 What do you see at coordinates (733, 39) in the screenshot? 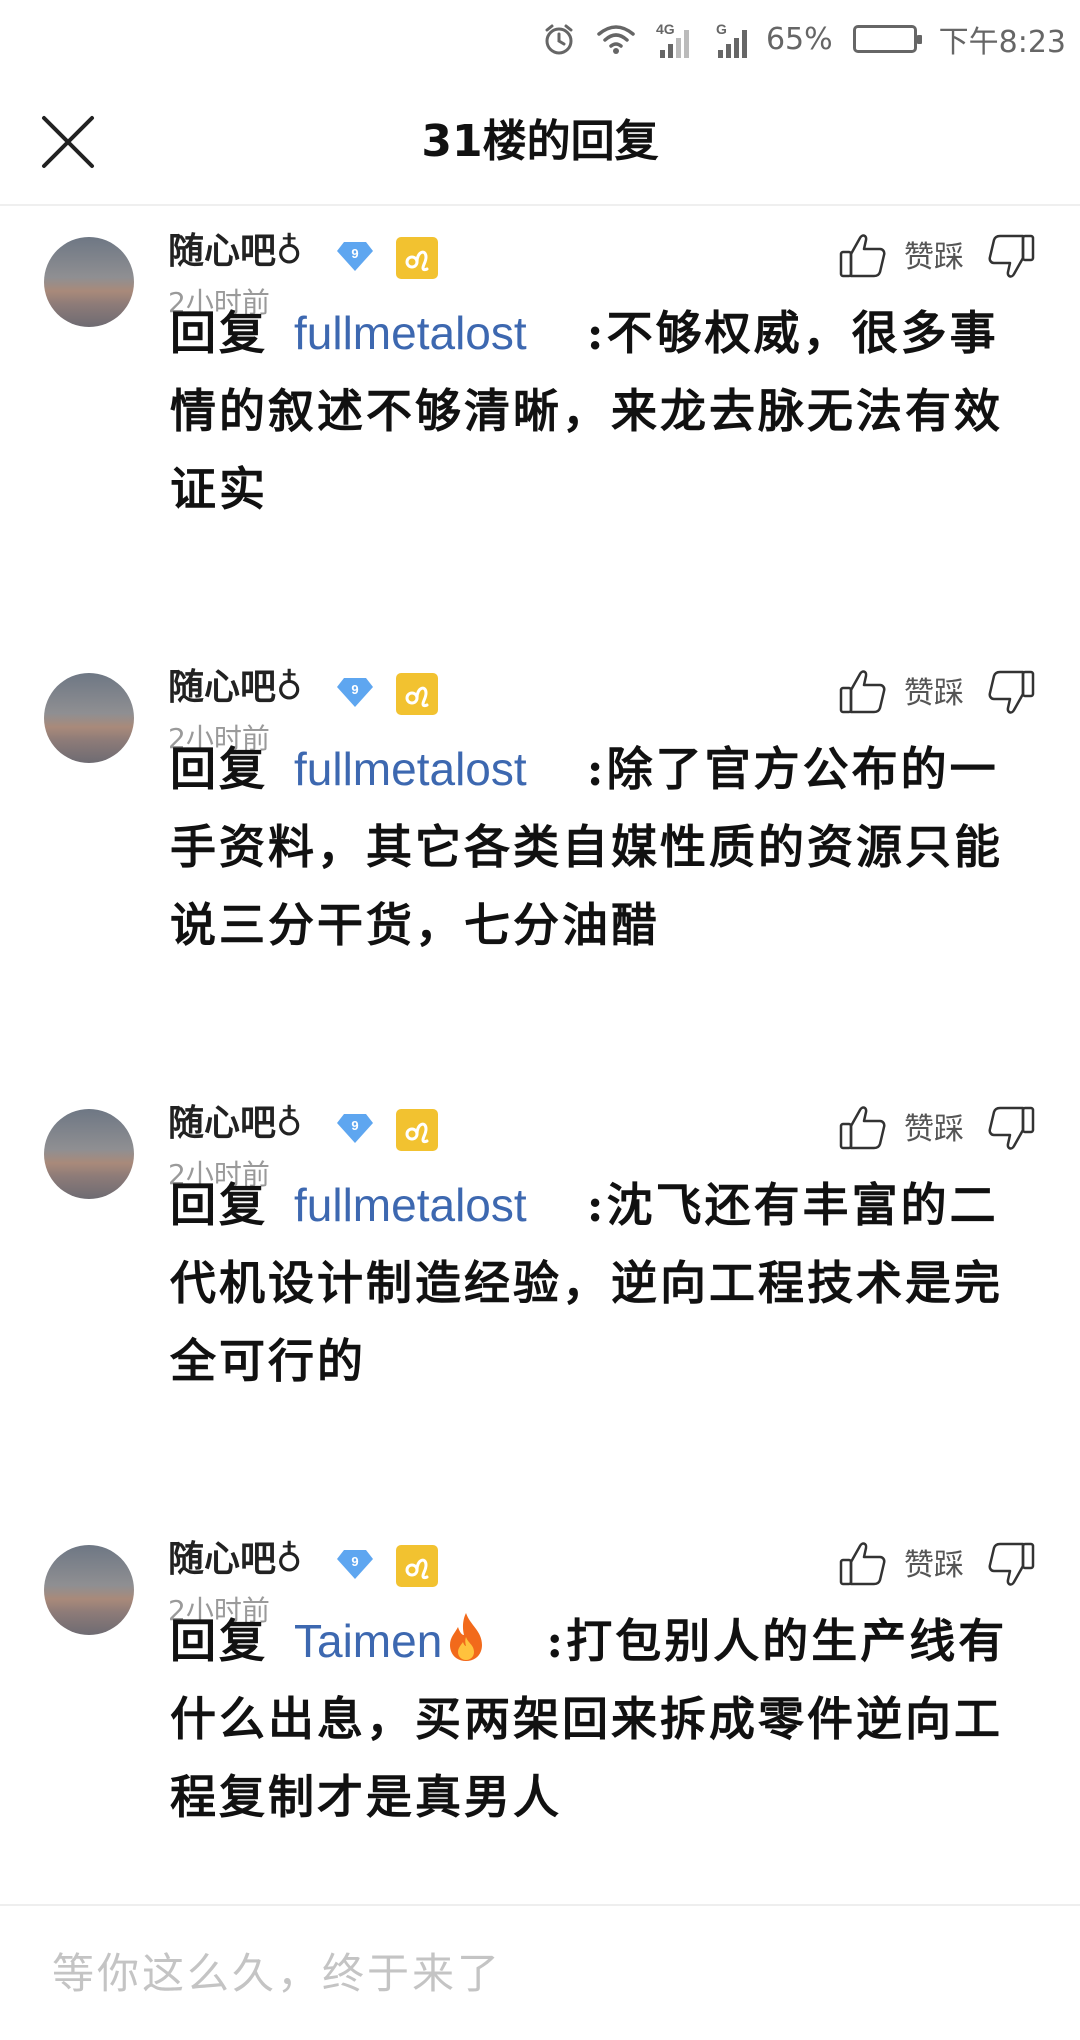
I see `signal-g-icon: G` at bounding box center [733, 39].